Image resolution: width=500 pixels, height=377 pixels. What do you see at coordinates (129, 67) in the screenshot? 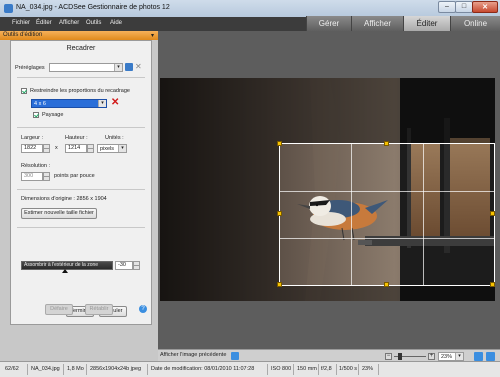
I see `save-preset-icon` at bounding box center [129, 67].